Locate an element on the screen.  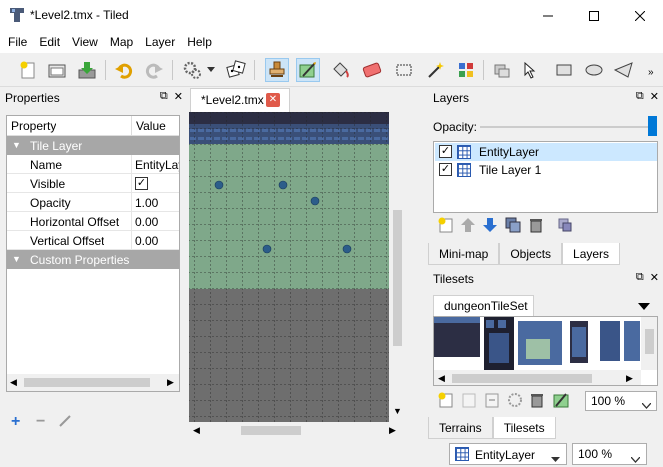
layer-item-entitylayer: ✓ EntityLayer is located at coordinates (546, 152).